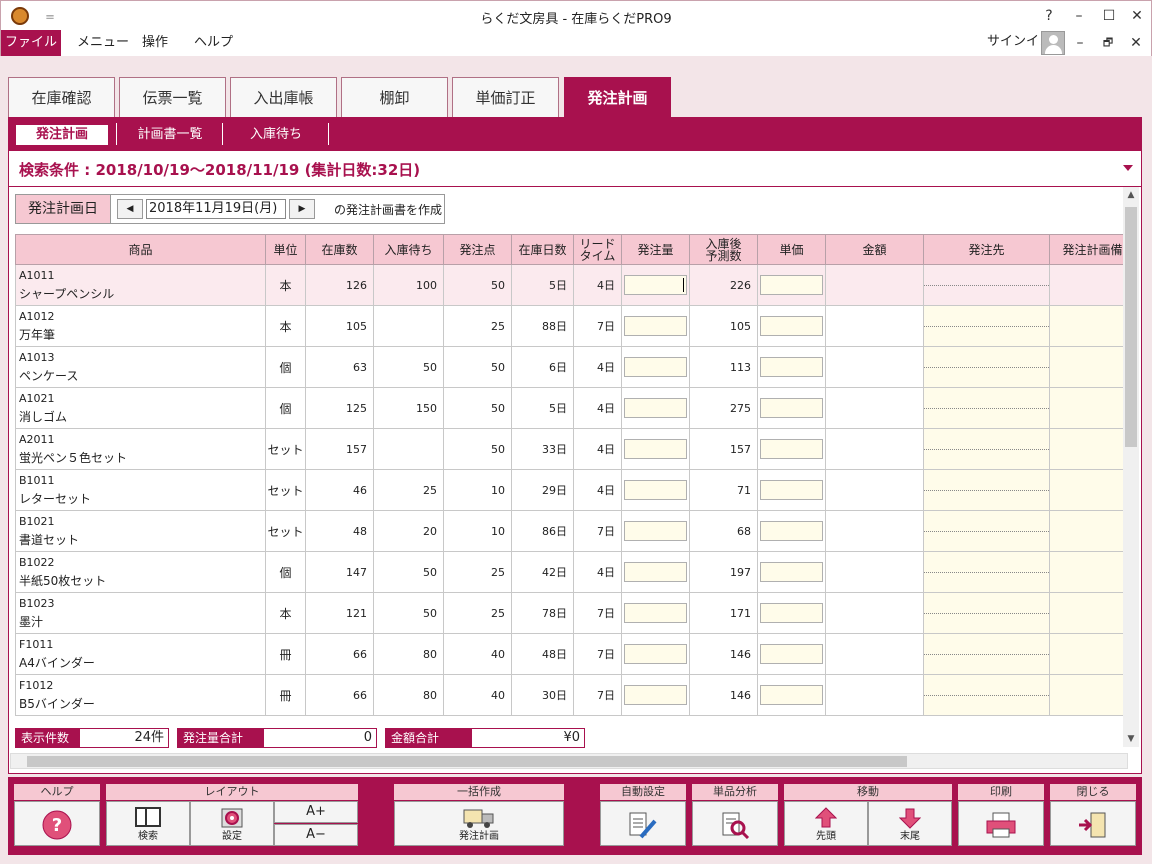 Image resolution: width=1152 pixels, height=864 pixels. What do you see at coordinates (542, 249) in the screenshot?
I see `col-header-stock-days: 在庫日数` at bounding box center [542, 249].